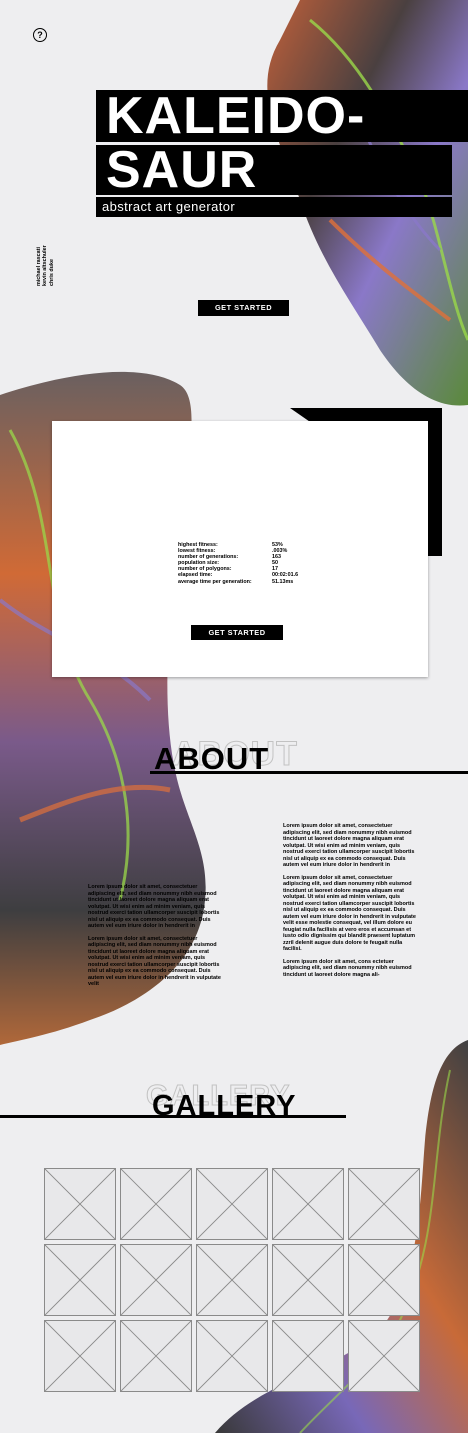  Describe the element at coordinates (224, 1106) in the screenshot. I see `gallery-heading: GALLERY` at that location.